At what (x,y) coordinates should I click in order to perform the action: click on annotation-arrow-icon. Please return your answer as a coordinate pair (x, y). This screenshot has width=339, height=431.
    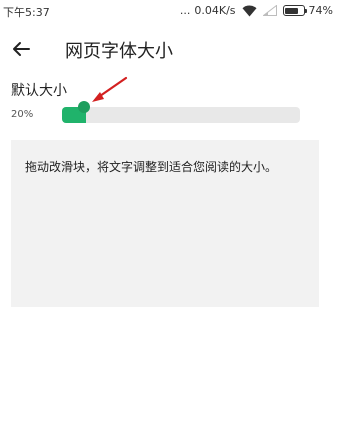
    Looking at the image, I should click on (110, 89).